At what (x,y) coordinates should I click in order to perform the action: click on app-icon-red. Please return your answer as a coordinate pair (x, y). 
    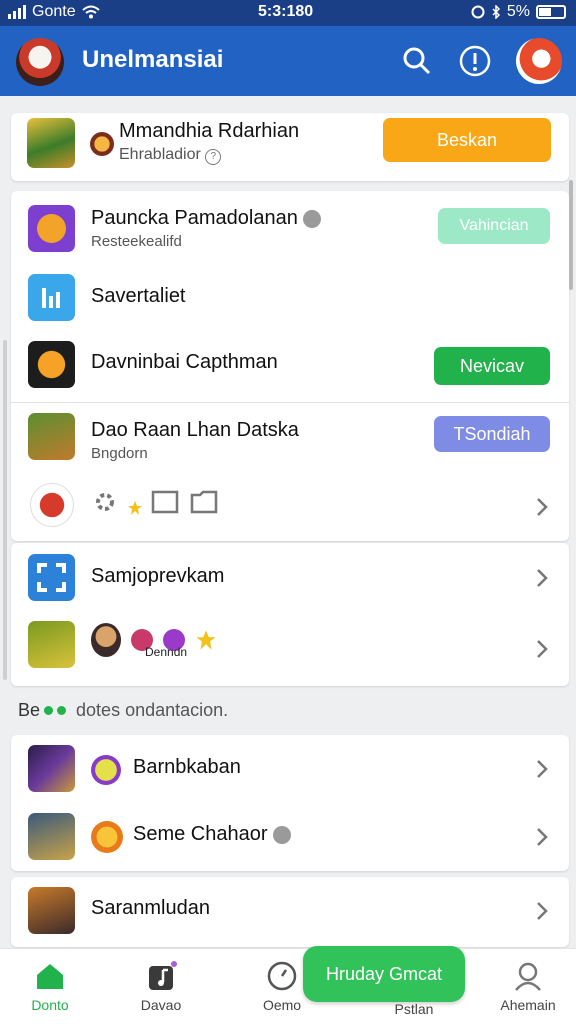
    Looking at the image, I should click on (52, 505).